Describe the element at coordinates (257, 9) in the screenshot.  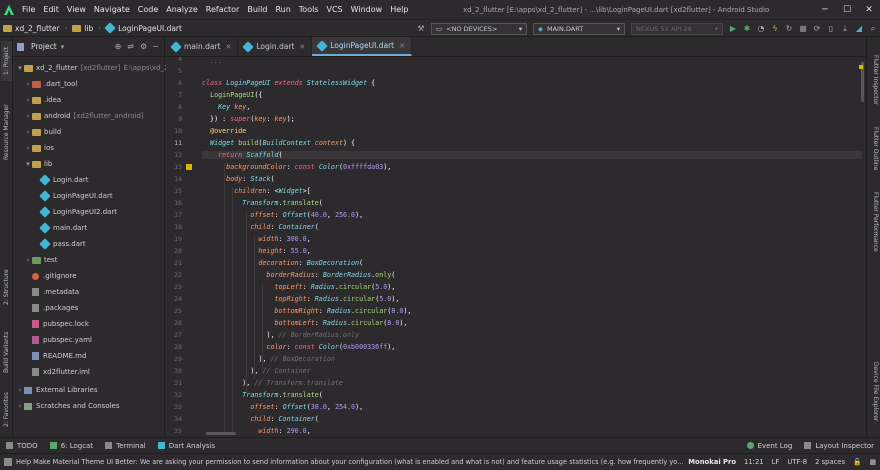
I see `menu-build: Build` at that location.